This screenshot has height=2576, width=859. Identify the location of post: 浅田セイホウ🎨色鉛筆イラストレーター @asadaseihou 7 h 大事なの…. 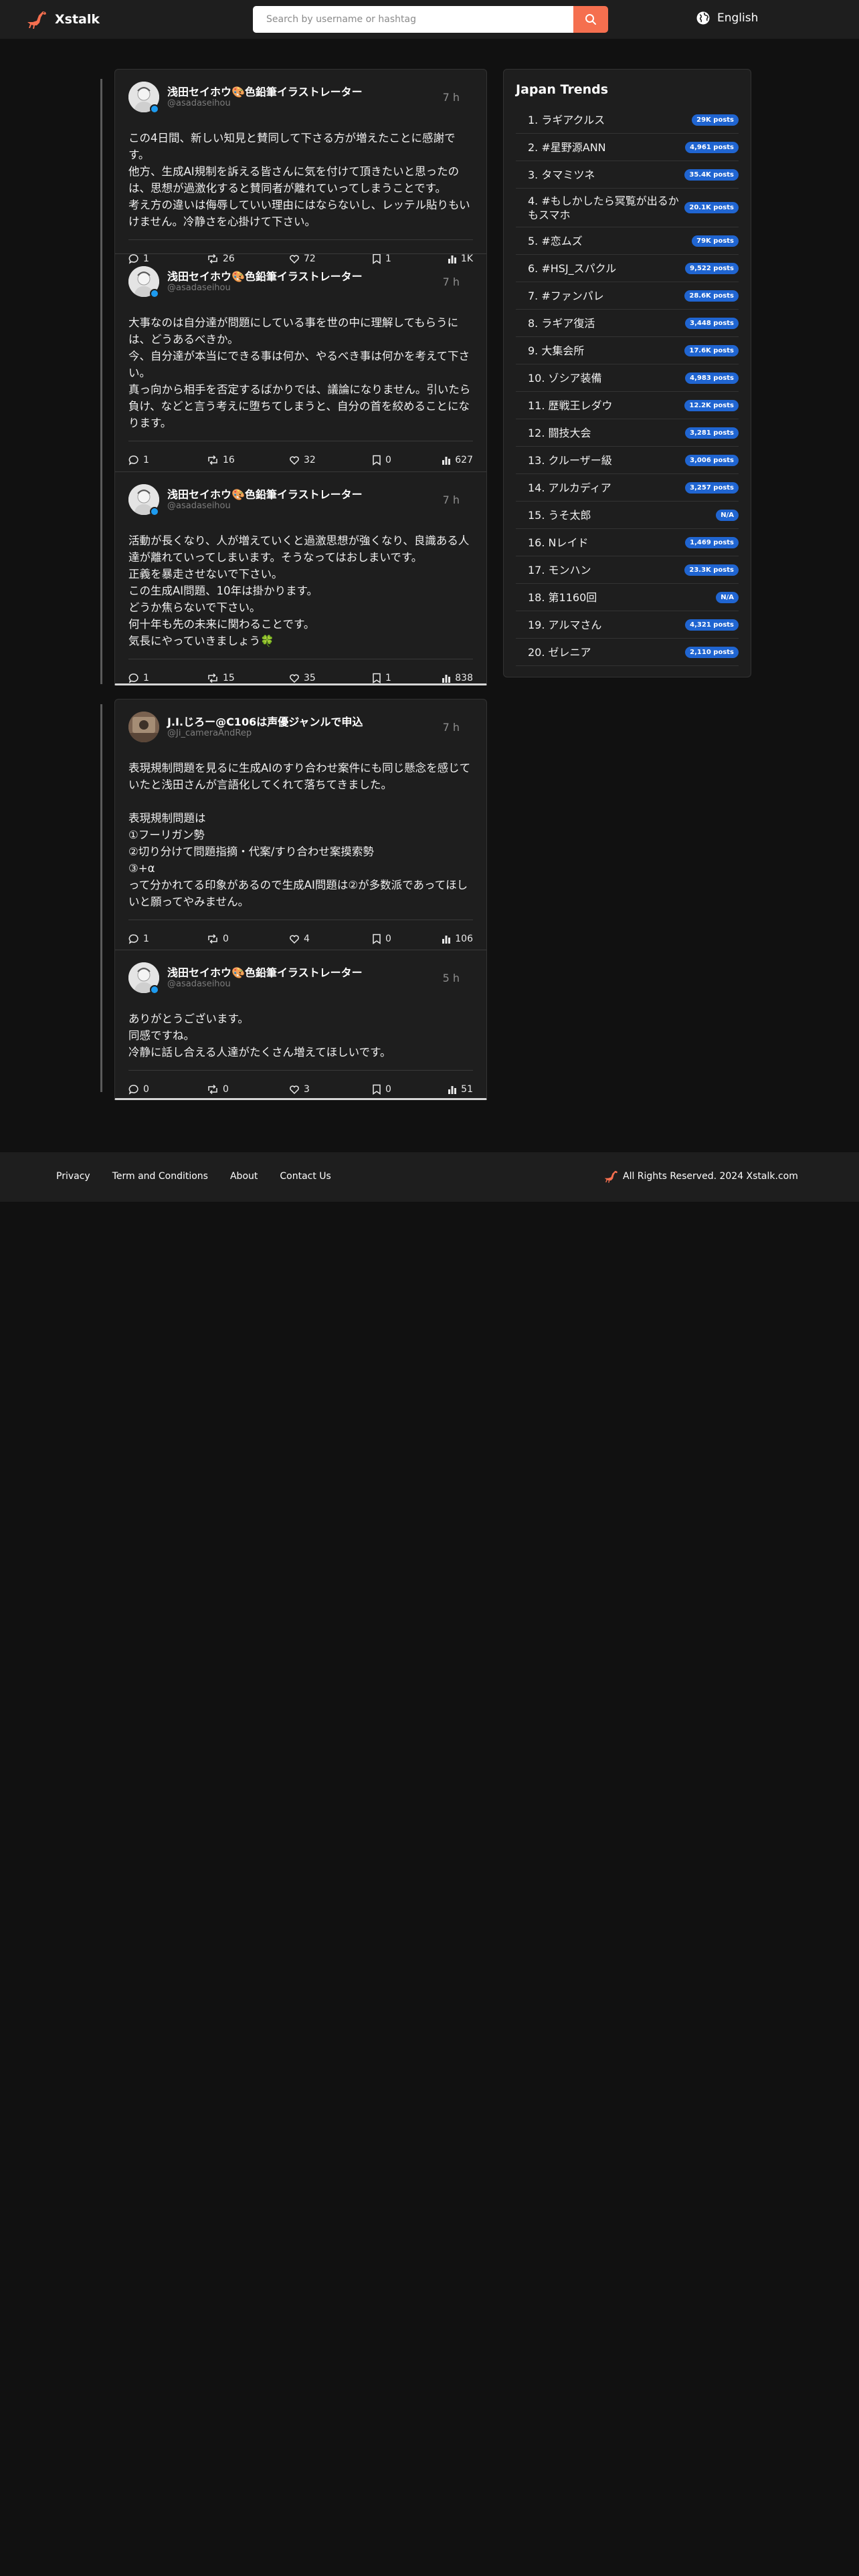
(300, 362).